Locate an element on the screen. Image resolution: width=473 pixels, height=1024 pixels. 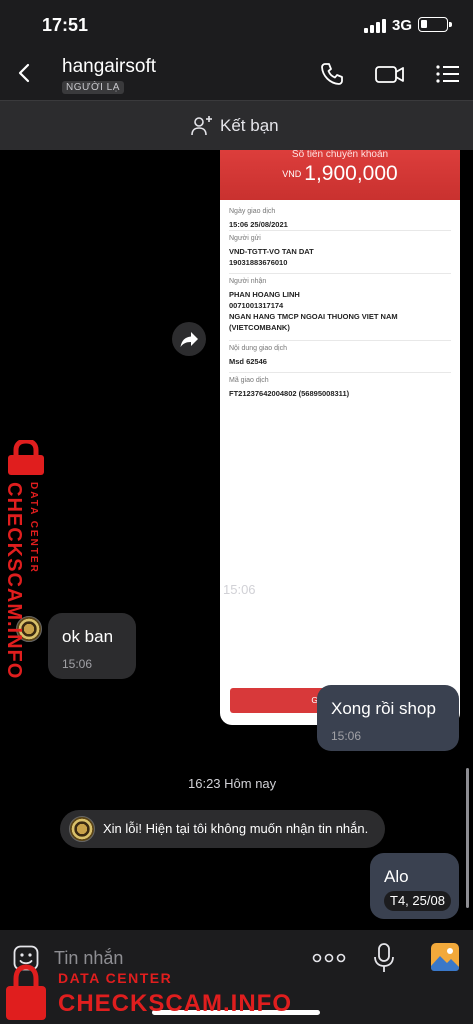
signal-icon is located at coordinates (375, 26).